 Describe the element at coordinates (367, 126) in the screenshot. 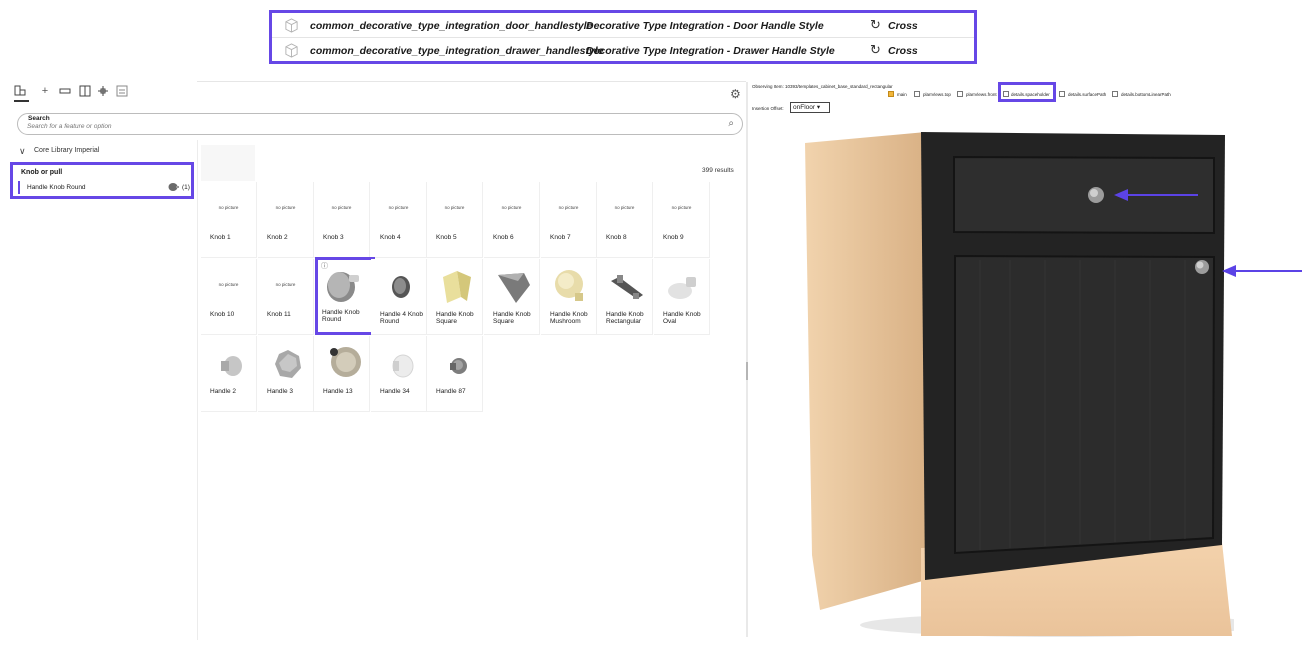

I see `search-input` at that location.